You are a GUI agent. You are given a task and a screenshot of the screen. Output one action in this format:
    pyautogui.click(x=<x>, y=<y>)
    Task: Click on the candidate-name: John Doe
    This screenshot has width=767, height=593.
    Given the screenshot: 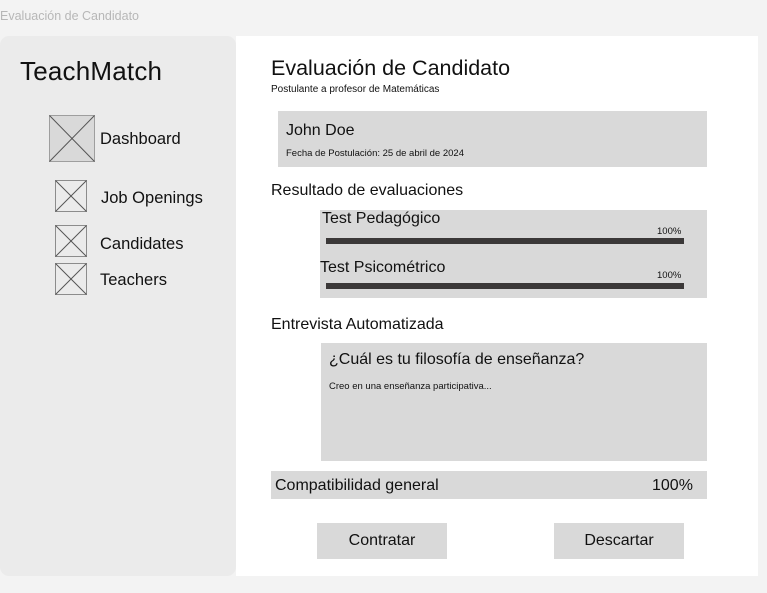 What is the action you would take?
    pyautogui.click(x=320, y=130)
    